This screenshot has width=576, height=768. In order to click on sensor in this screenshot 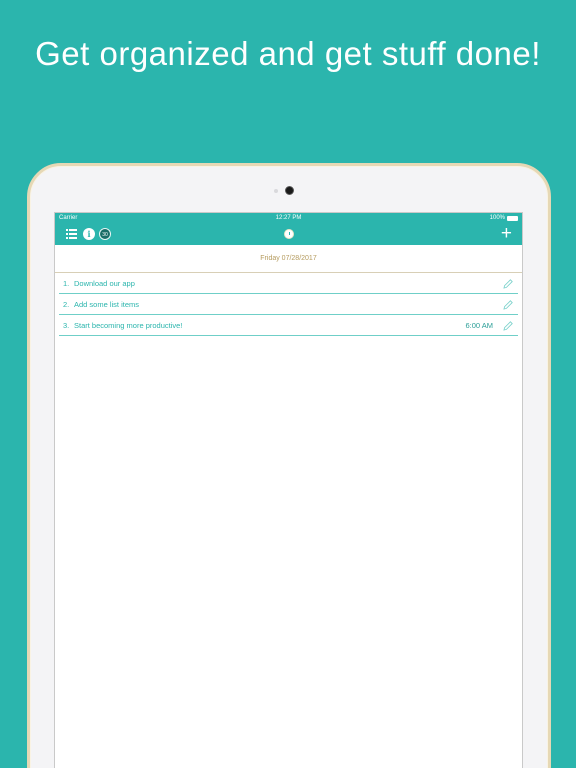, I will do `click(276, 191)`.